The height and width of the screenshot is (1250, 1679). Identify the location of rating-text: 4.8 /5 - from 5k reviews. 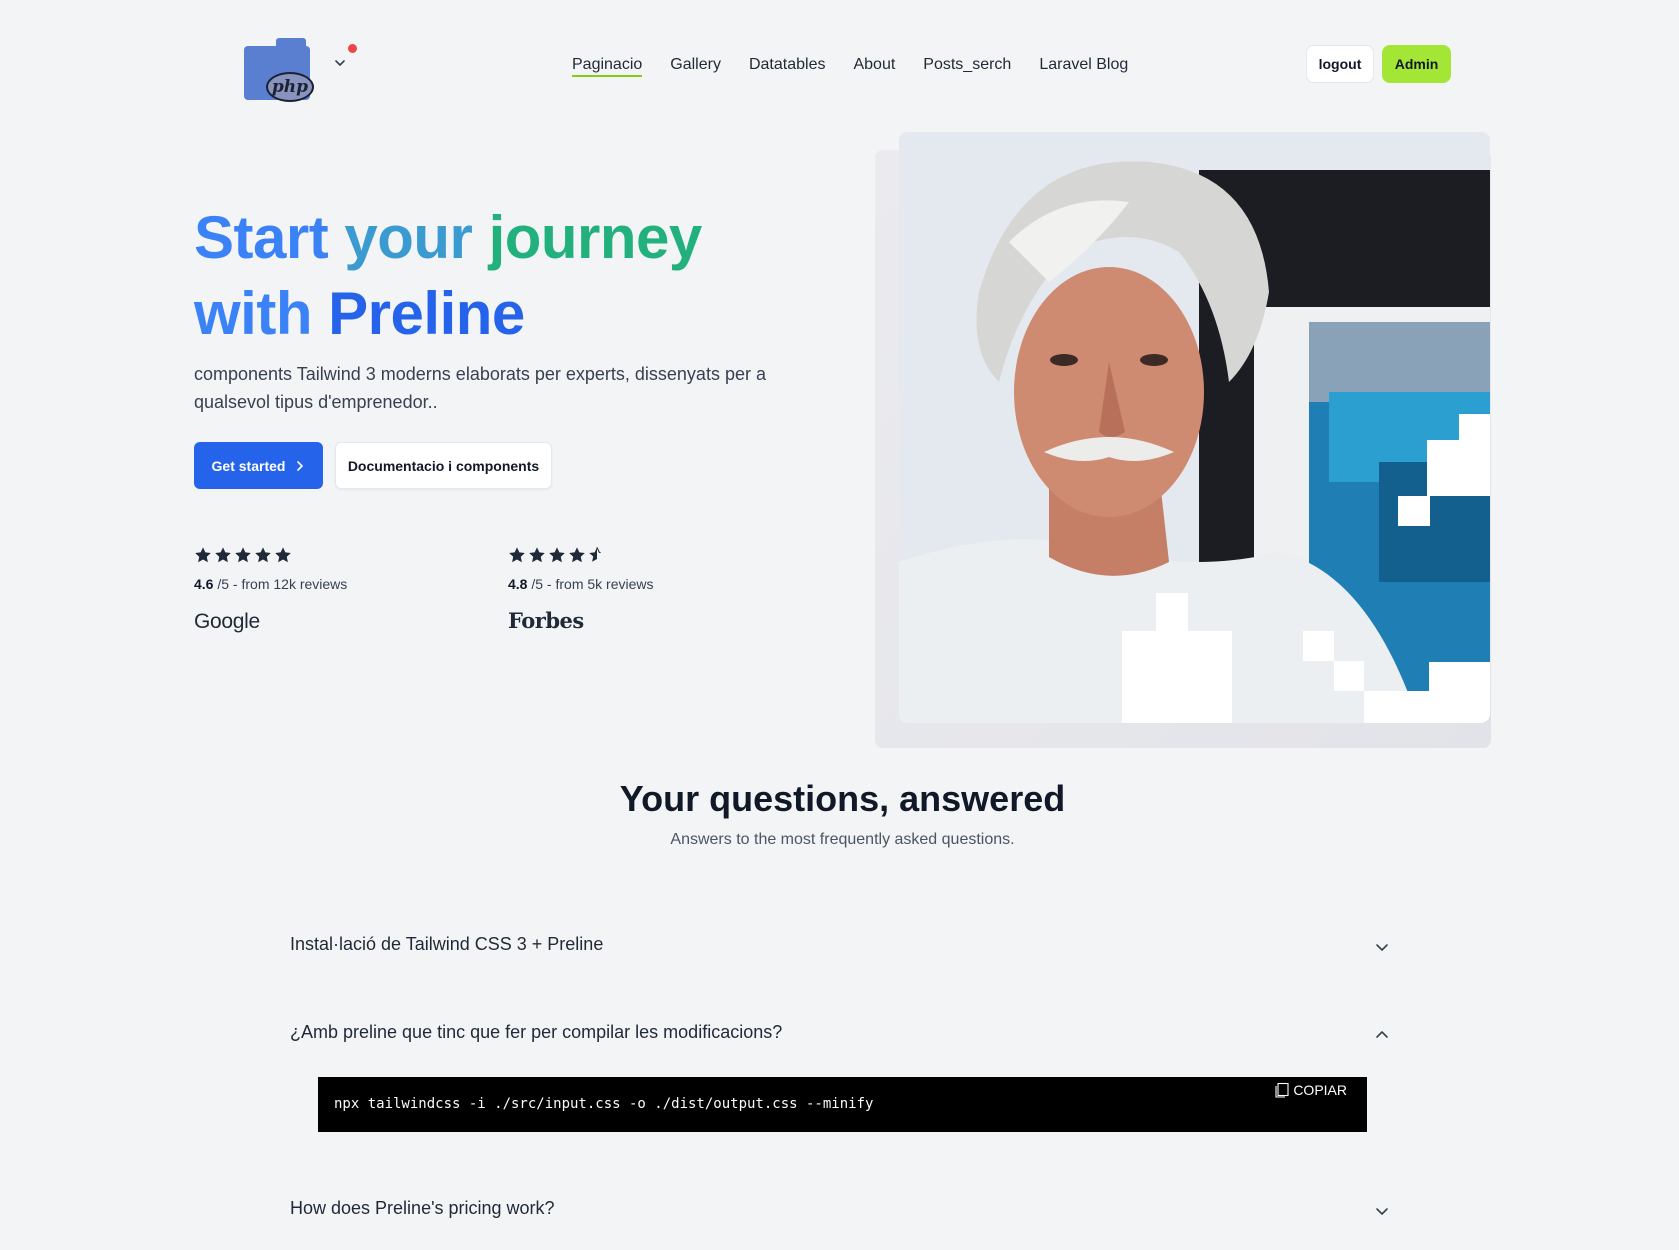
(581, 584).